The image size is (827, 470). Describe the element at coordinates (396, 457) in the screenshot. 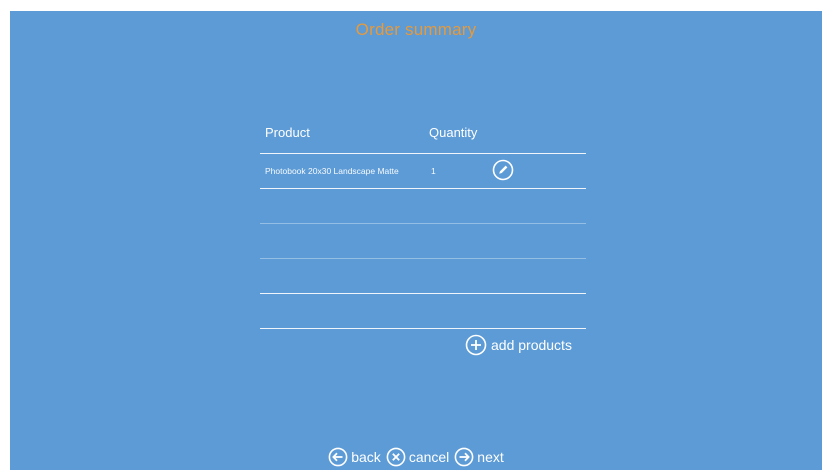

I see `x-circle-icon` at that location.